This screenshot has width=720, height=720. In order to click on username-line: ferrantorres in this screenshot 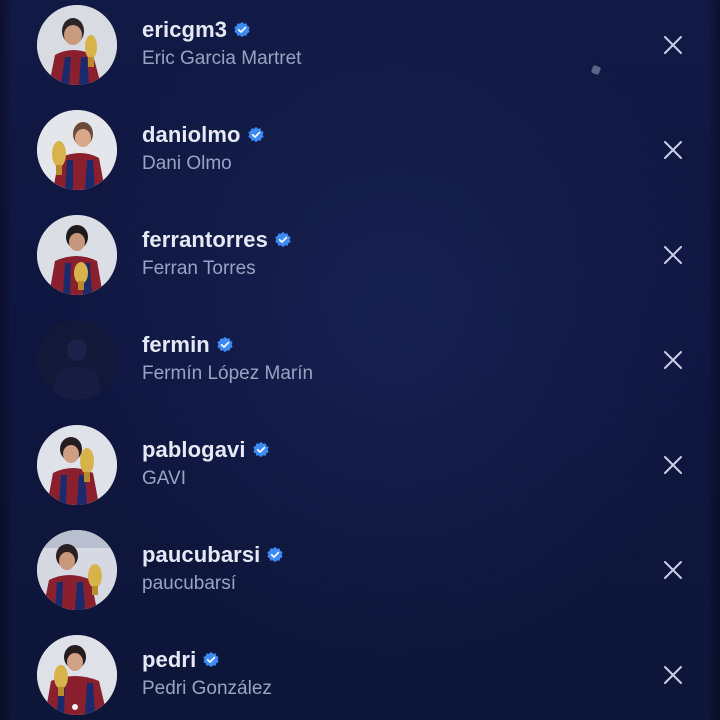, I will do `click(217, 240)`.